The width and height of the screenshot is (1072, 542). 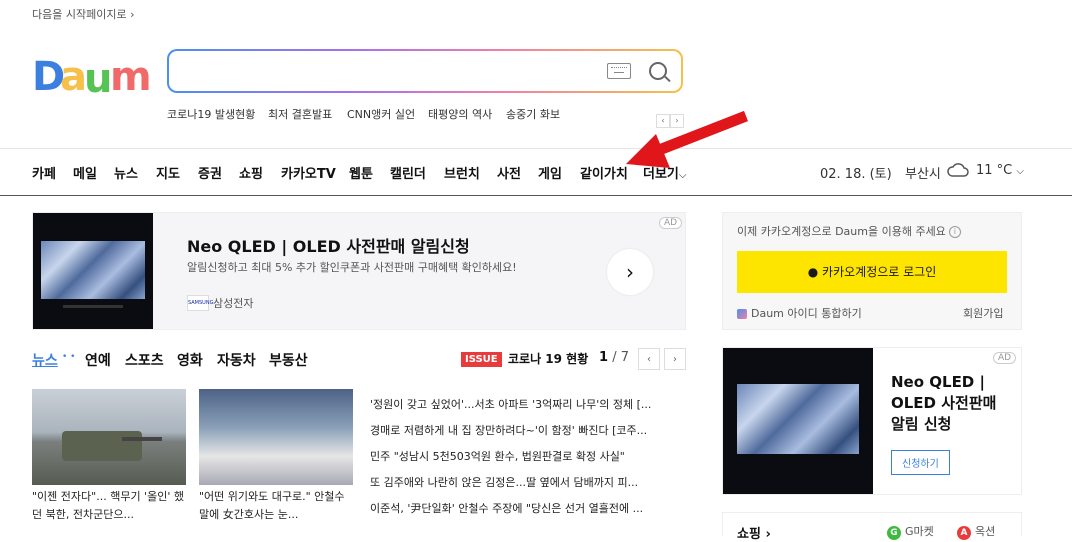 I want to click on info-icon: i, so click(x=954, y=232).